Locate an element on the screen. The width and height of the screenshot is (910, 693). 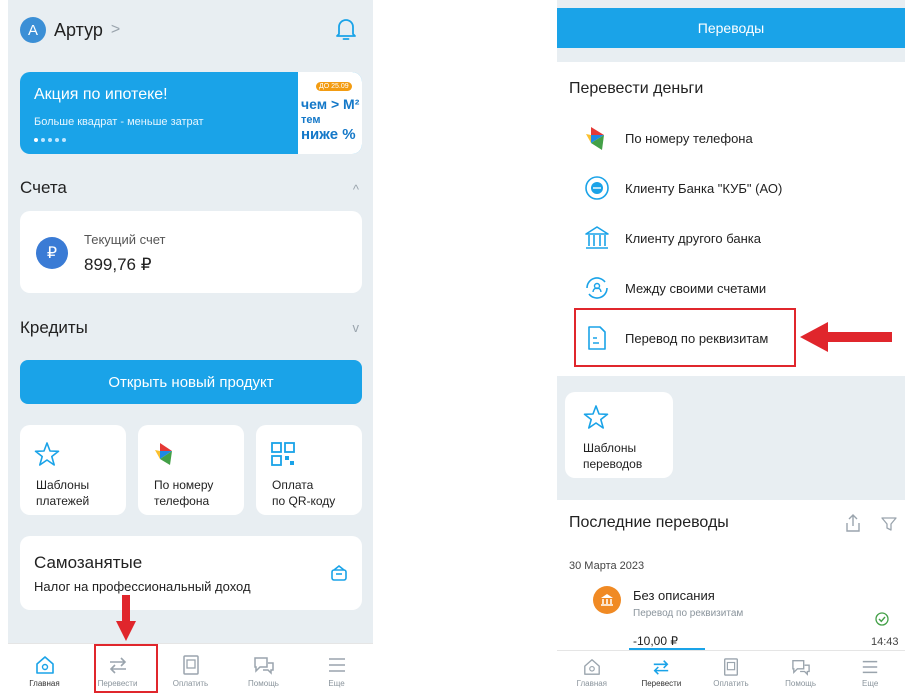
pay-icon is located at coordinates (731, 667).